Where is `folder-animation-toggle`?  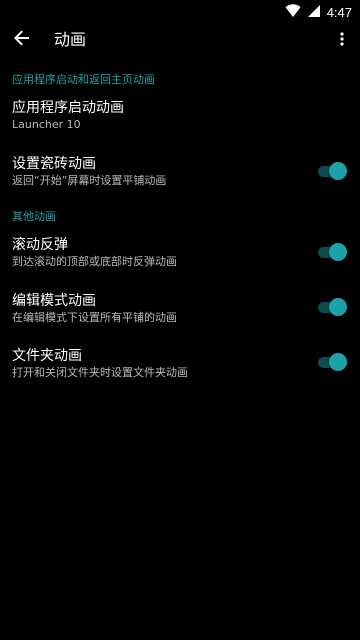 folder-animation-toggle is located at coordinates (332, 362).